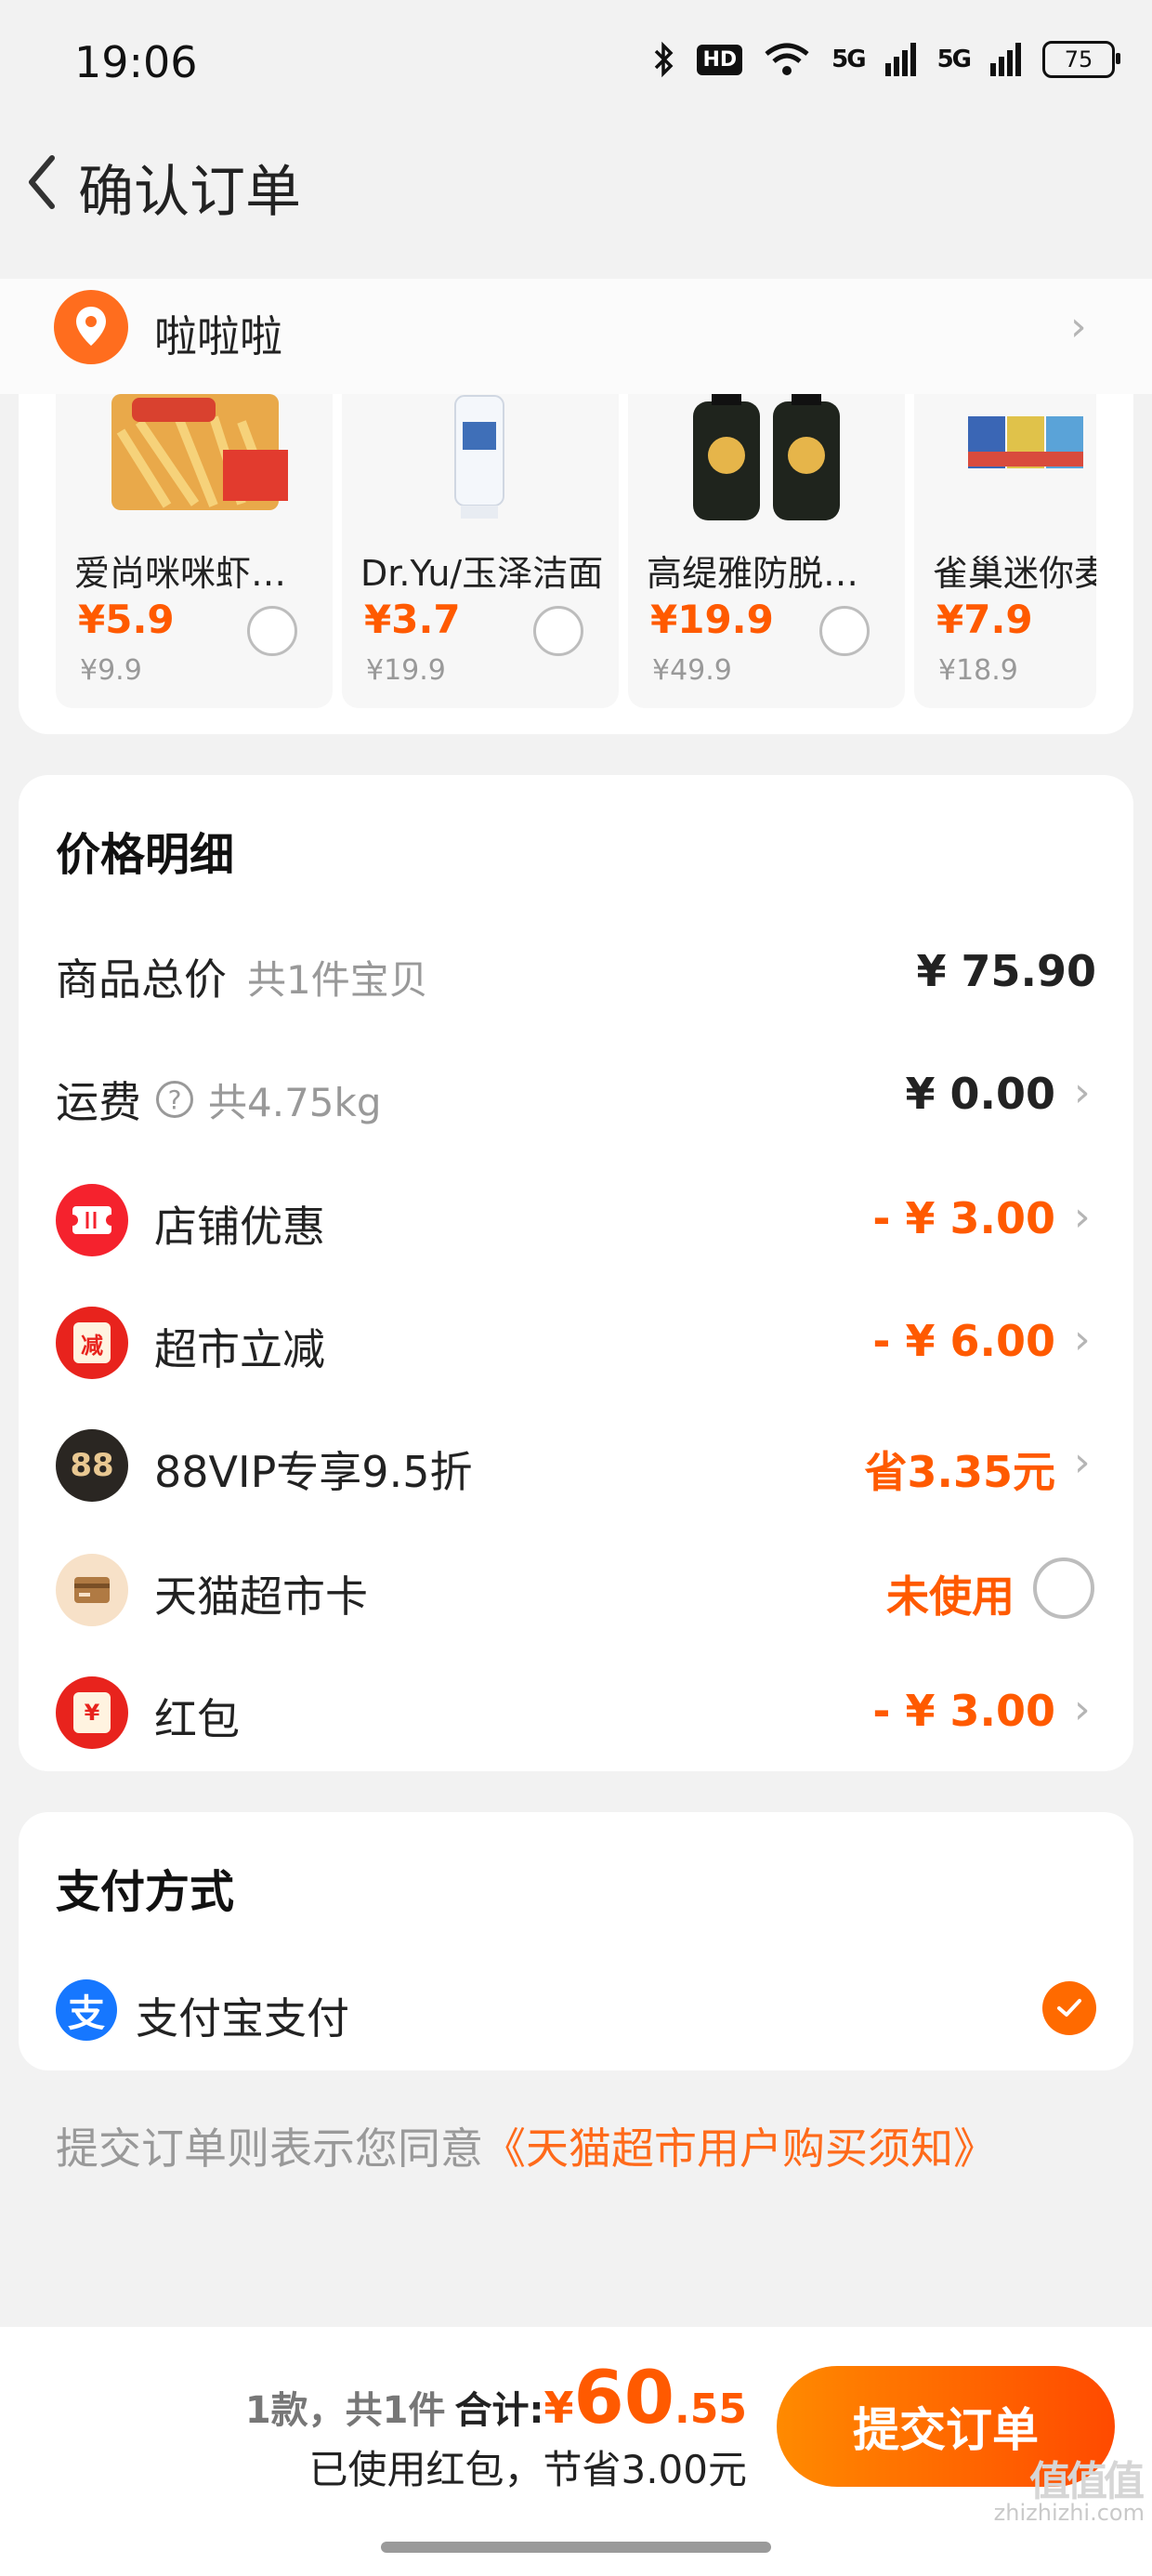 This screenshot has height=2576, width=1152. I want to click on vip-discount-chevron-icon: ›, so click(1082, 1462).